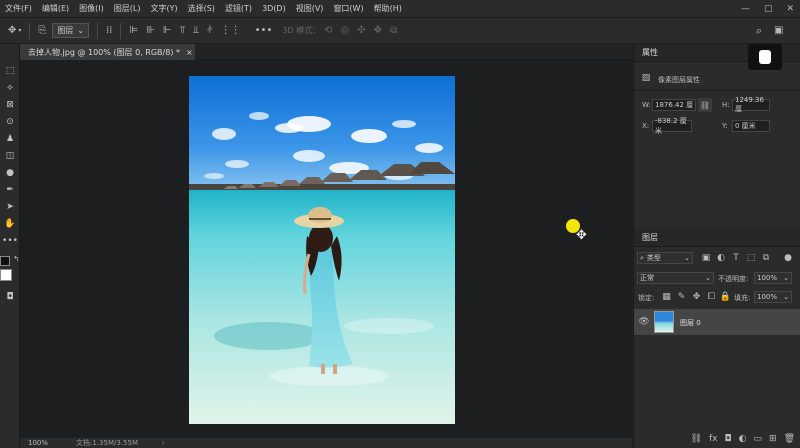 The image size is (800, 448). I want to click on menu-file: 文件(F), so click(18, 8).